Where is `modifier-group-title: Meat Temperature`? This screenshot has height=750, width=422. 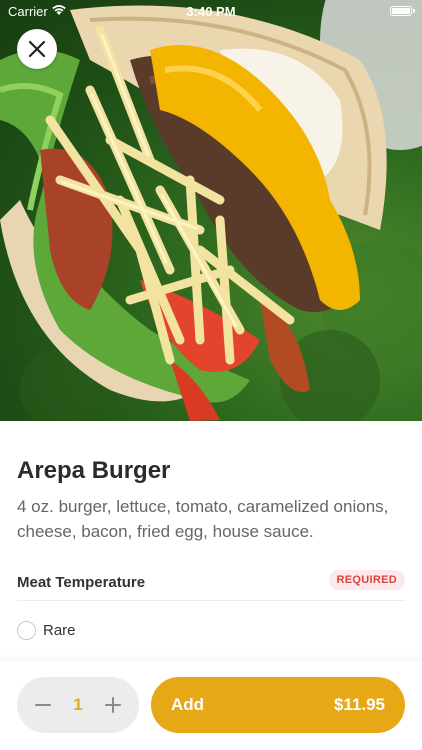
modifier-group-title: Meat Temperature is located at coordinates (81, 582).